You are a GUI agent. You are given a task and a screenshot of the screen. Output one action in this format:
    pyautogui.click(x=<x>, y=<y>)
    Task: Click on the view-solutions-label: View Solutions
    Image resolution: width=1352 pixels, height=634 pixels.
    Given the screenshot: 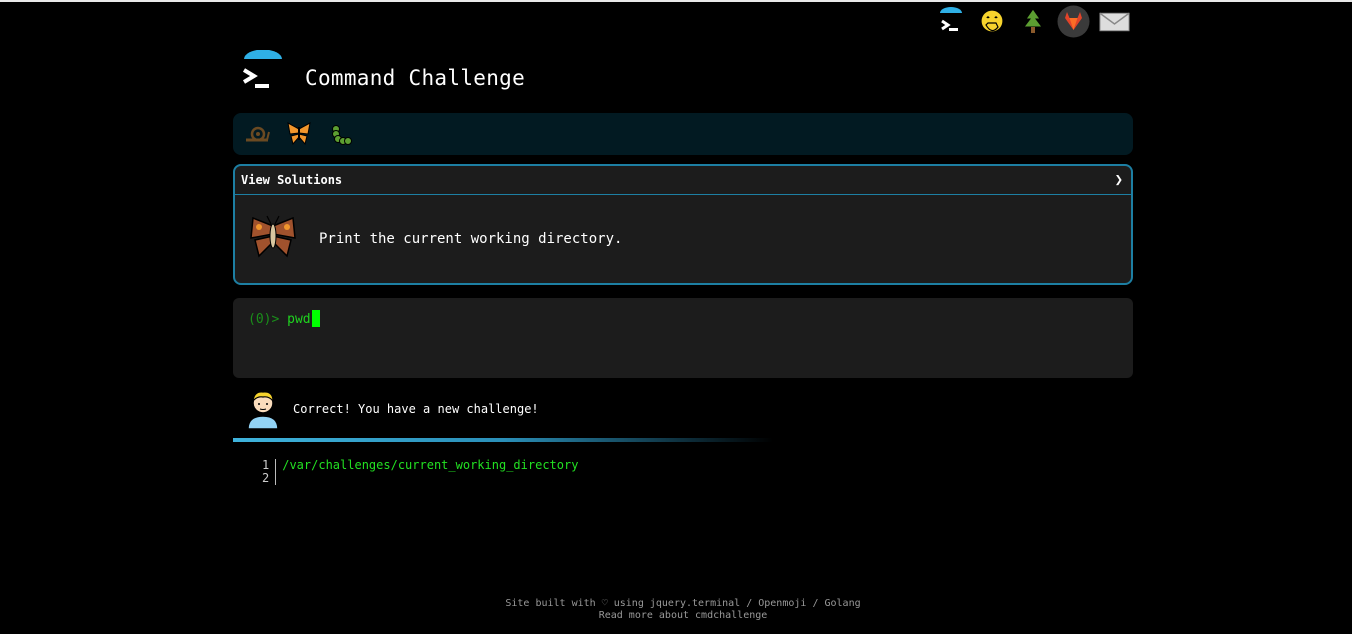 What is the action you would take?
    pyautogui.click(x=292, y=180)
    